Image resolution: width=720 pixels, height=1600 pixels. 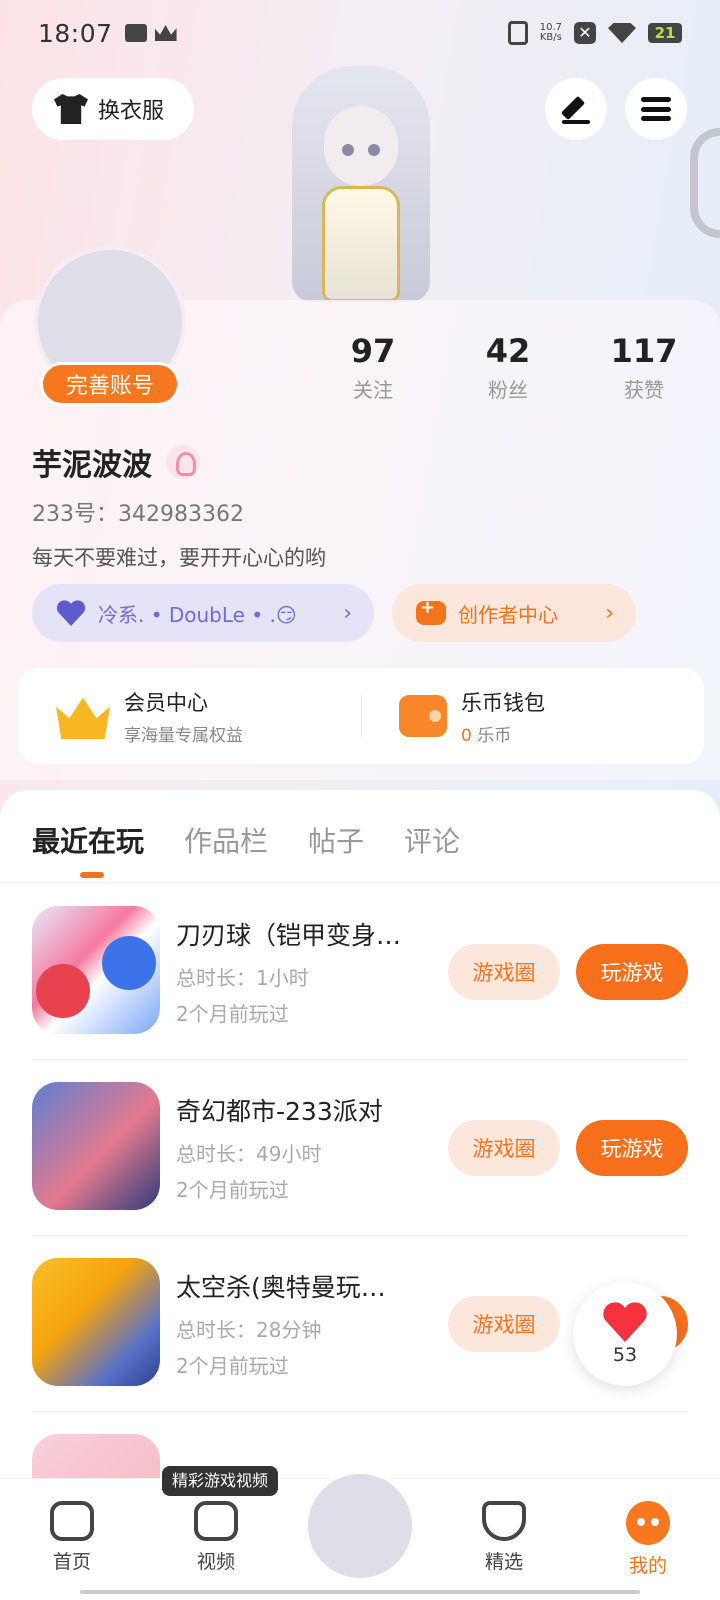 I want to click on nav-mine: 我的, so click(x=648, y=1539).